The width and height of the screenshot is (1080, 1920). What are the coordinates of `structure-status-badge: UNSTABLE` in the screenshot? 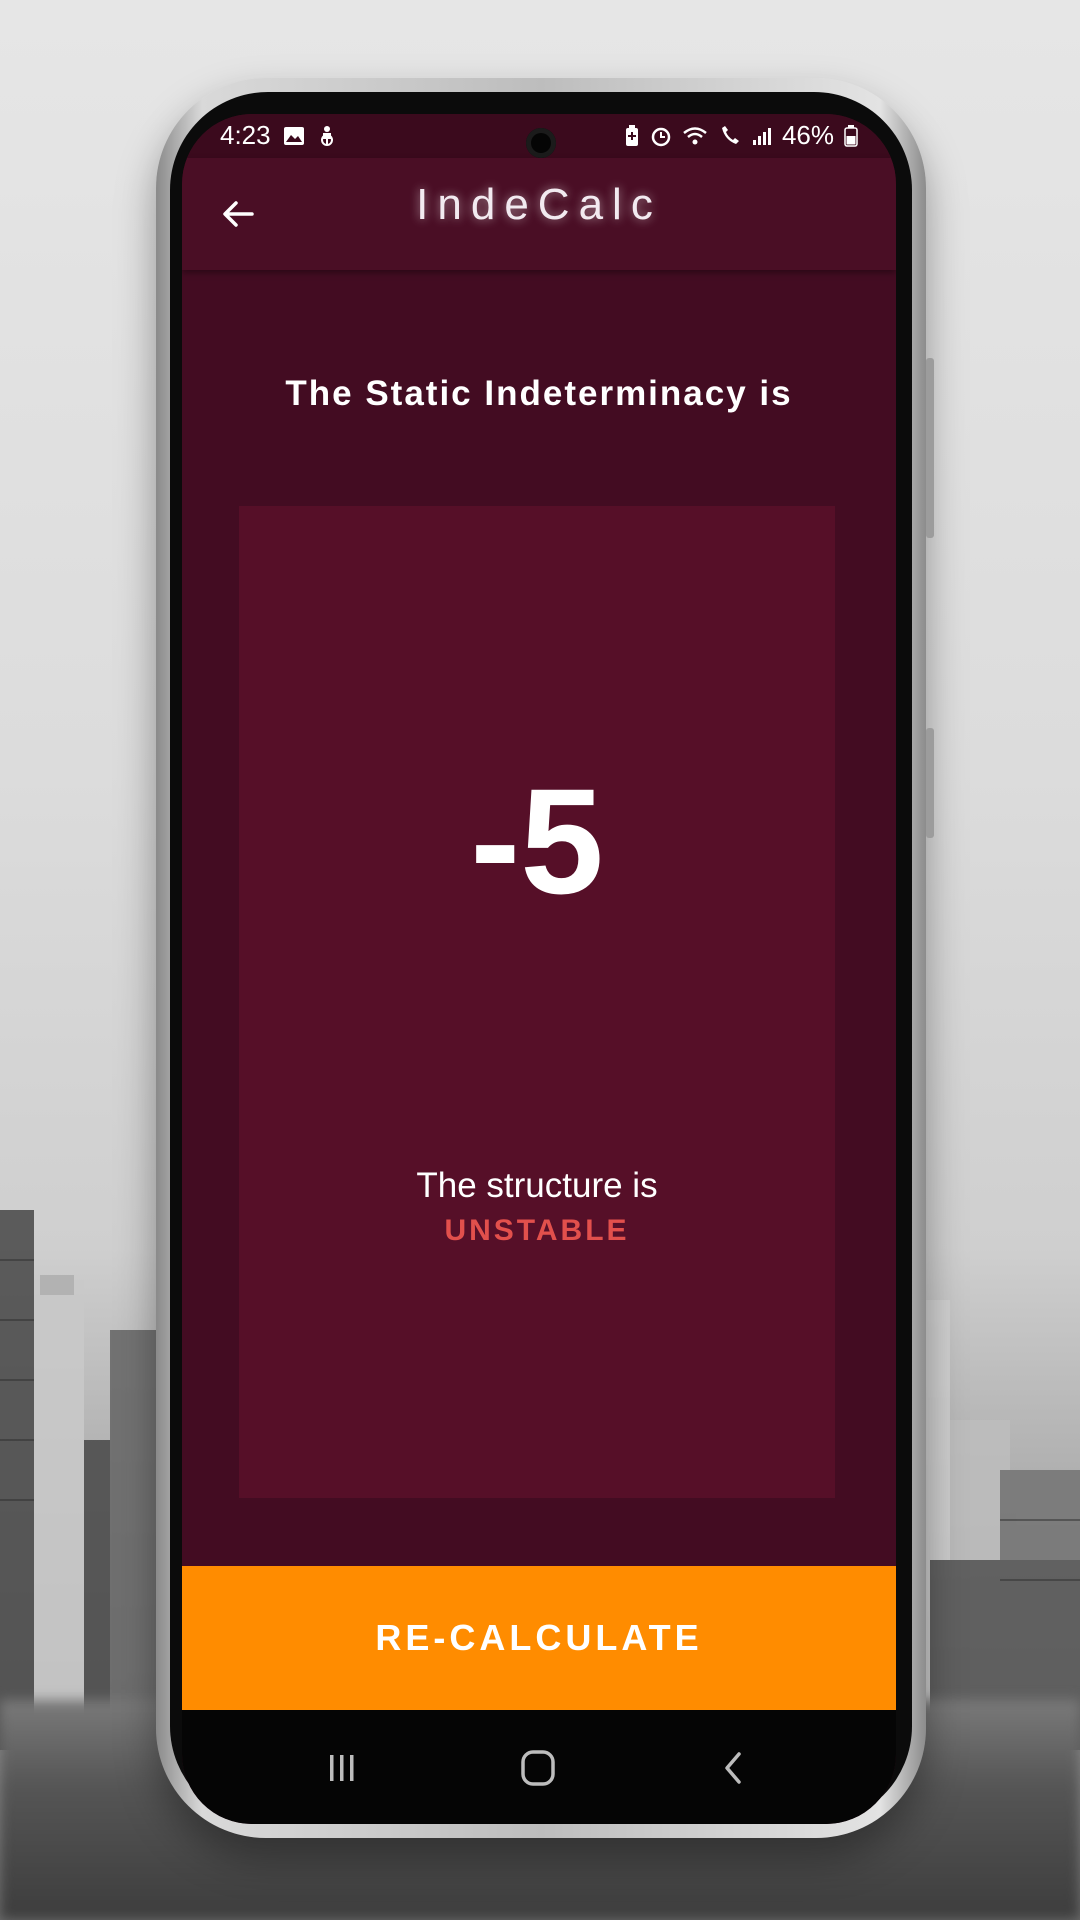 It's located at (537, 1230).